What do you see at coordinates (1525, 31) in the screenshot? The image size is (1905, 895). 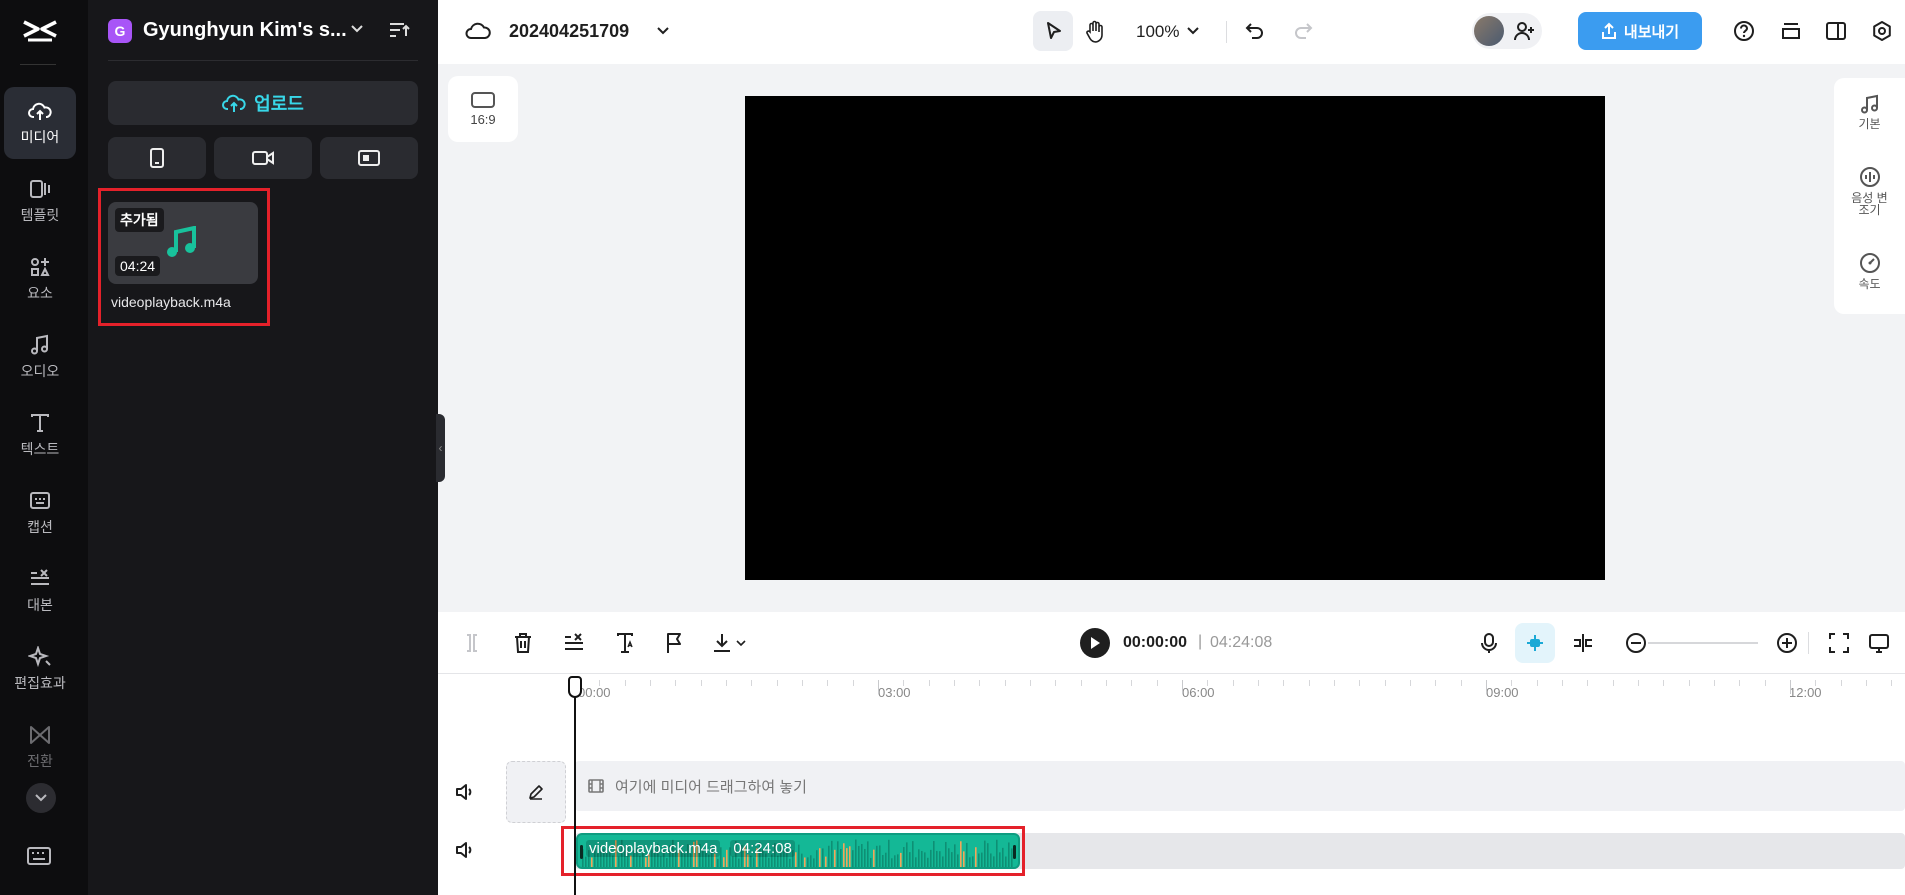 I see `invite-button` at bounding box center [1525, 31].